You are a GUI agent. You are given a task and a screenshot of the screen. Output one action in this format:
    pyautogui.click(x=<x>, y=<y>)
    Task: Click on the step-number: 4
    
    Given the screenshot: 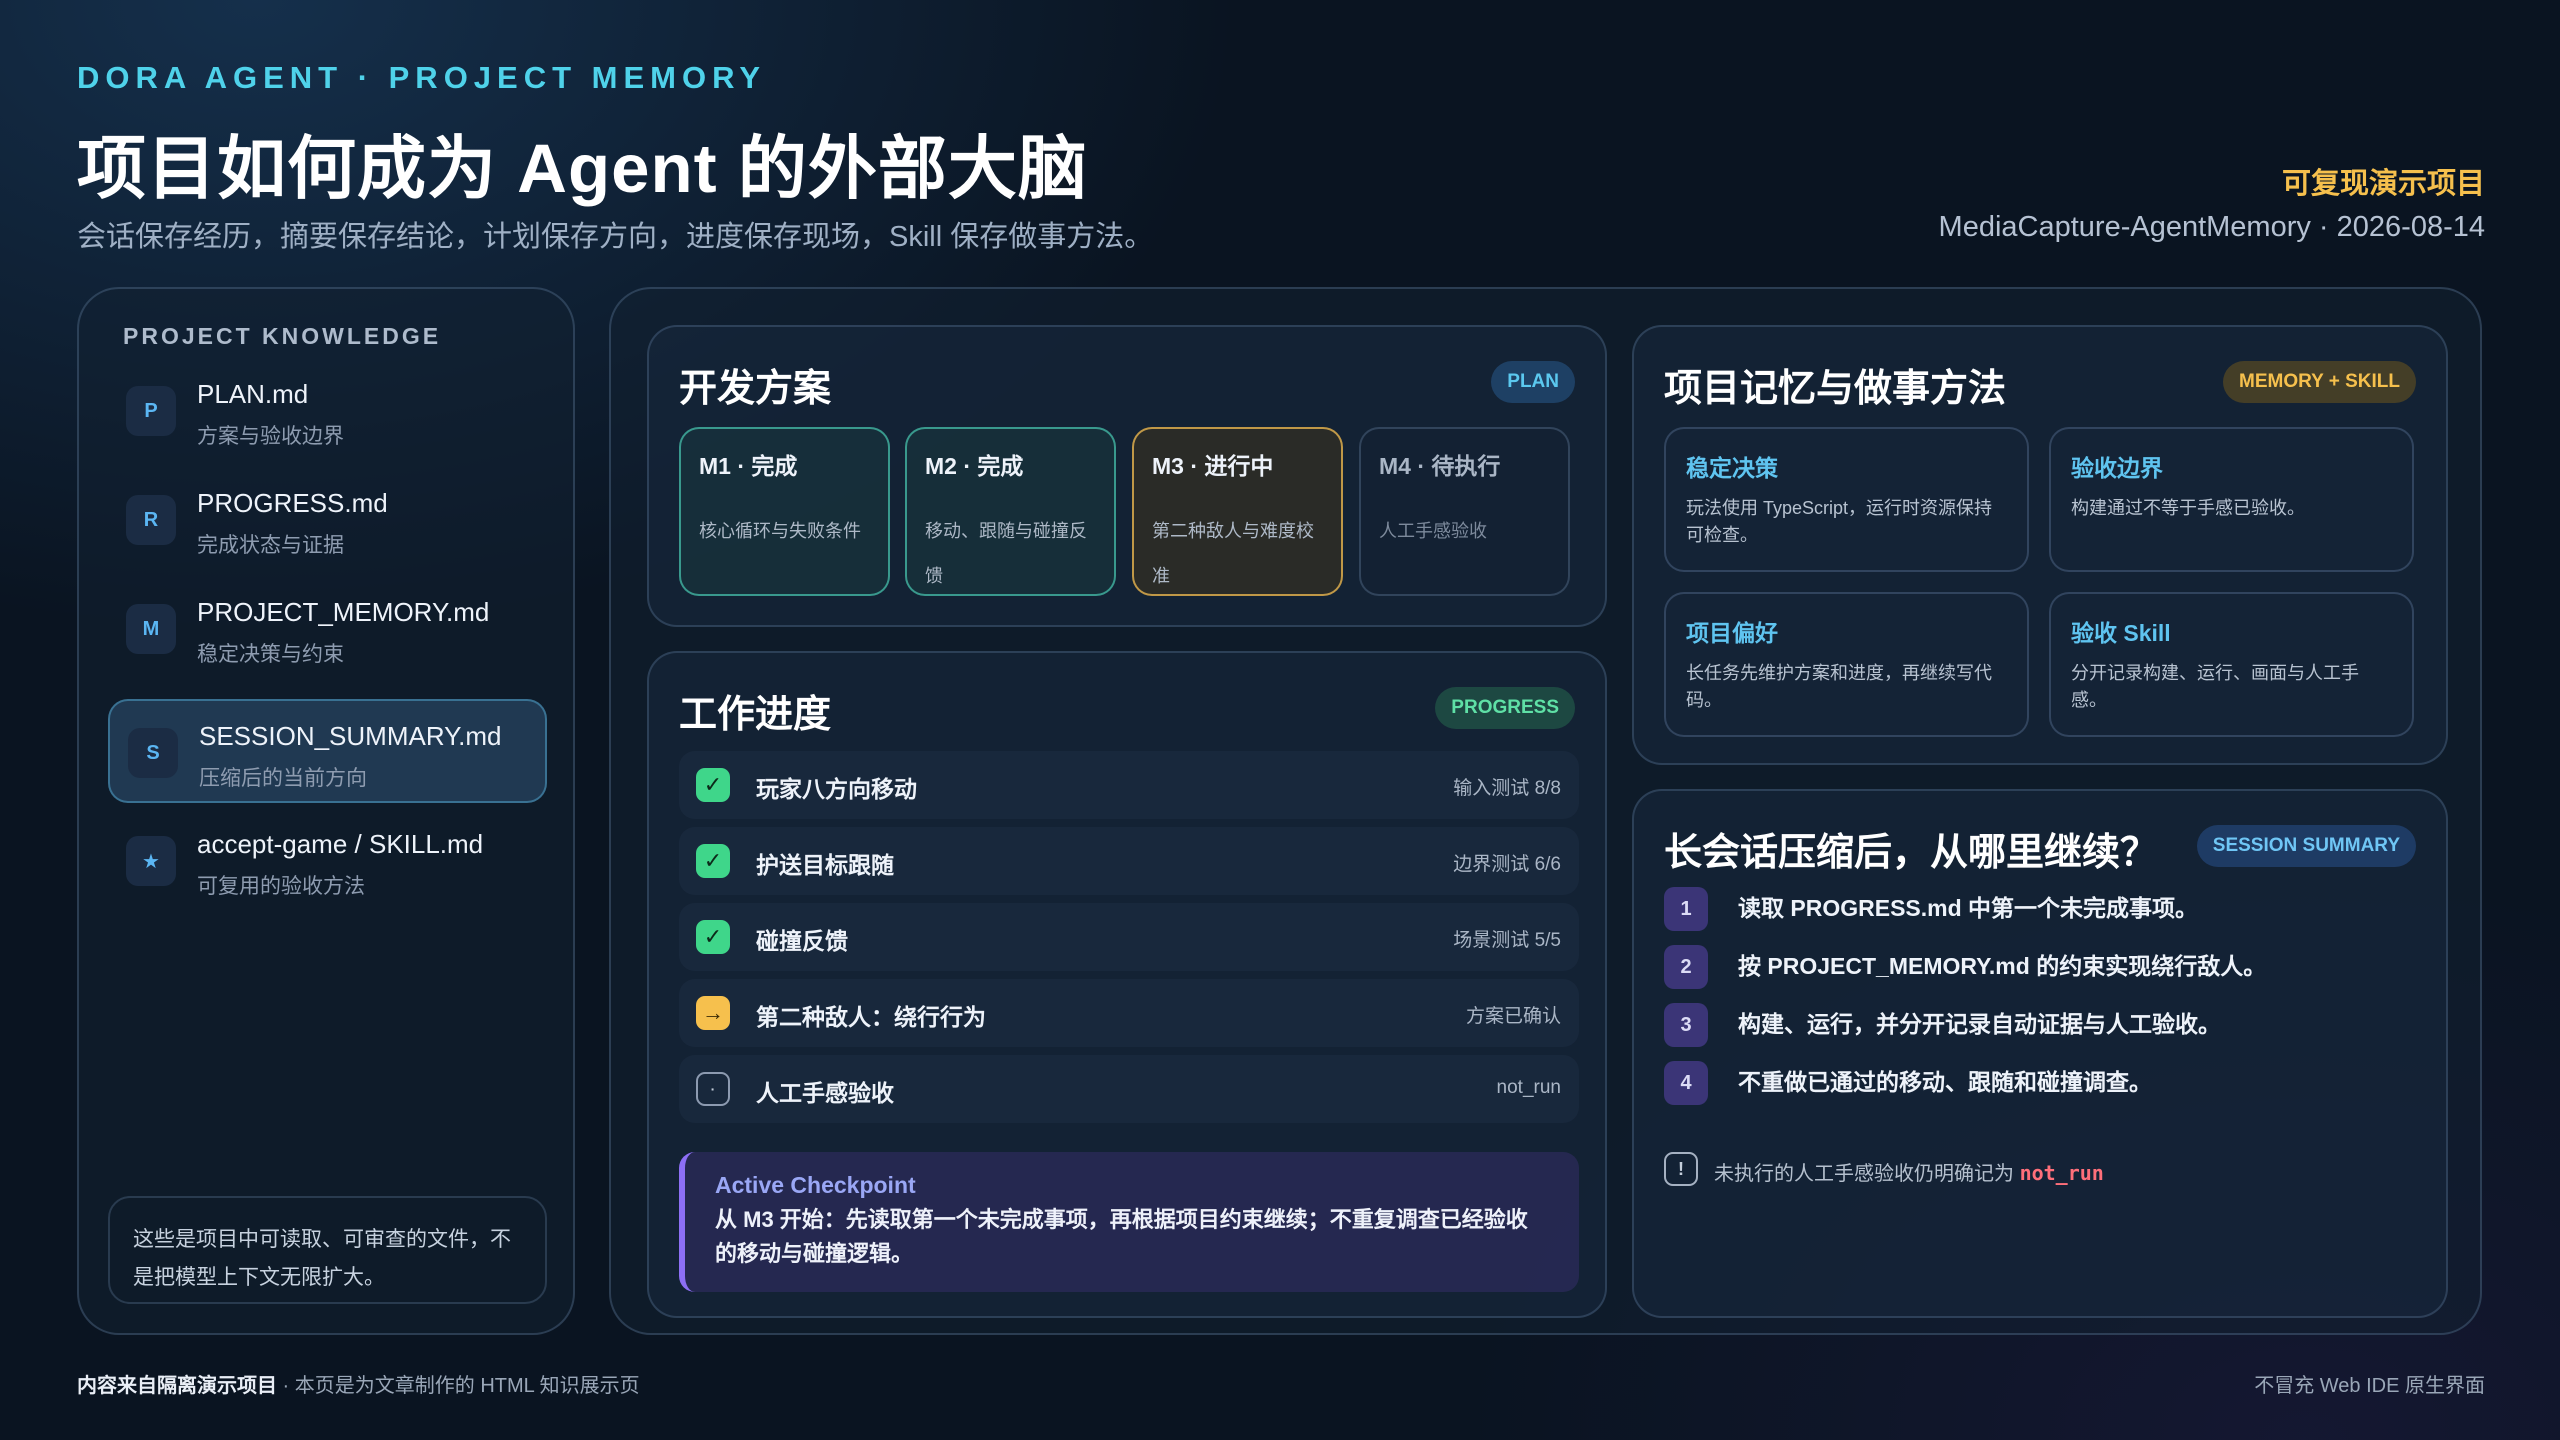 What is the action you would take?
    pyautogui.click(x=1686, y=1083)
    